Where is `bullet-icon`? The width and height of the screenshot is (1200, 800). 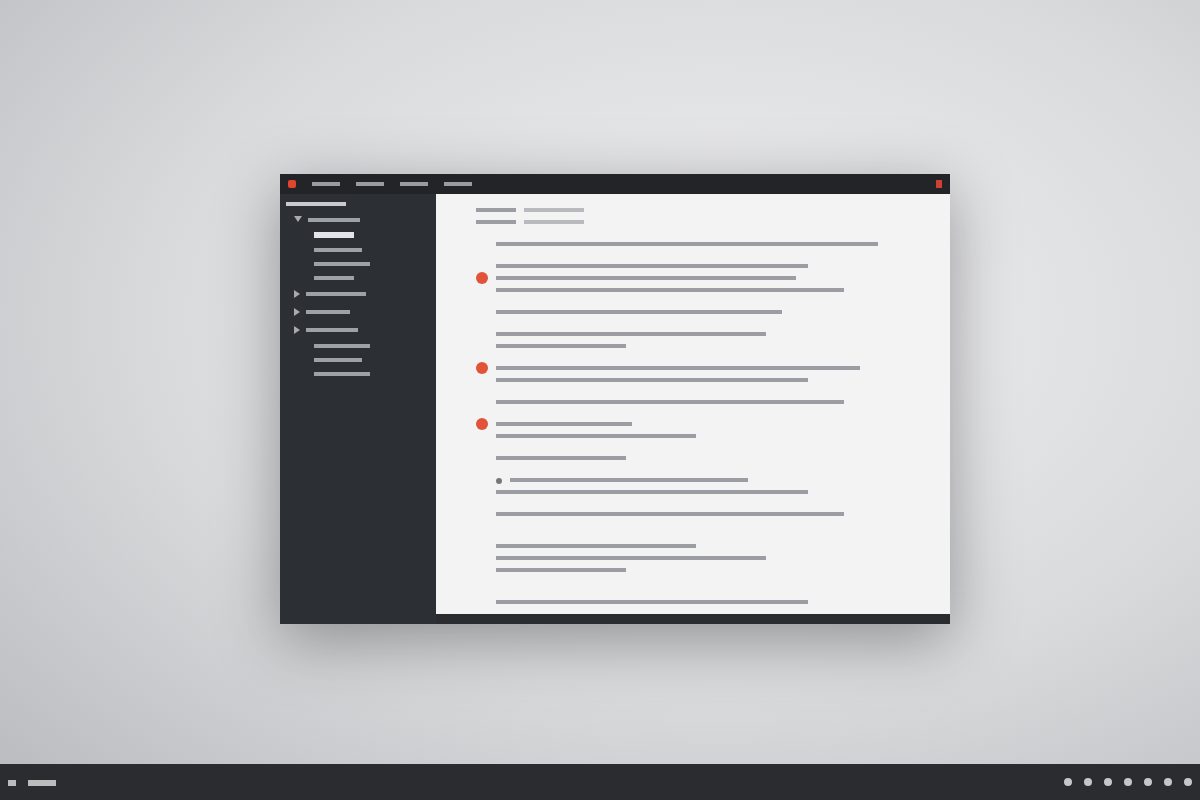 bullet-icon is located at coordinates (499, 480).